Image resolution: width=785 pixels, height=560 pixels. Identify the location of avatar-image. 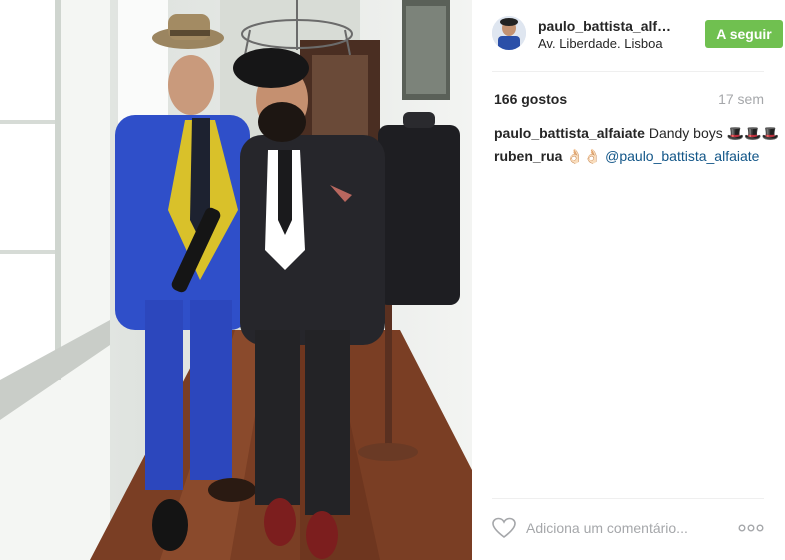
(509, 33).